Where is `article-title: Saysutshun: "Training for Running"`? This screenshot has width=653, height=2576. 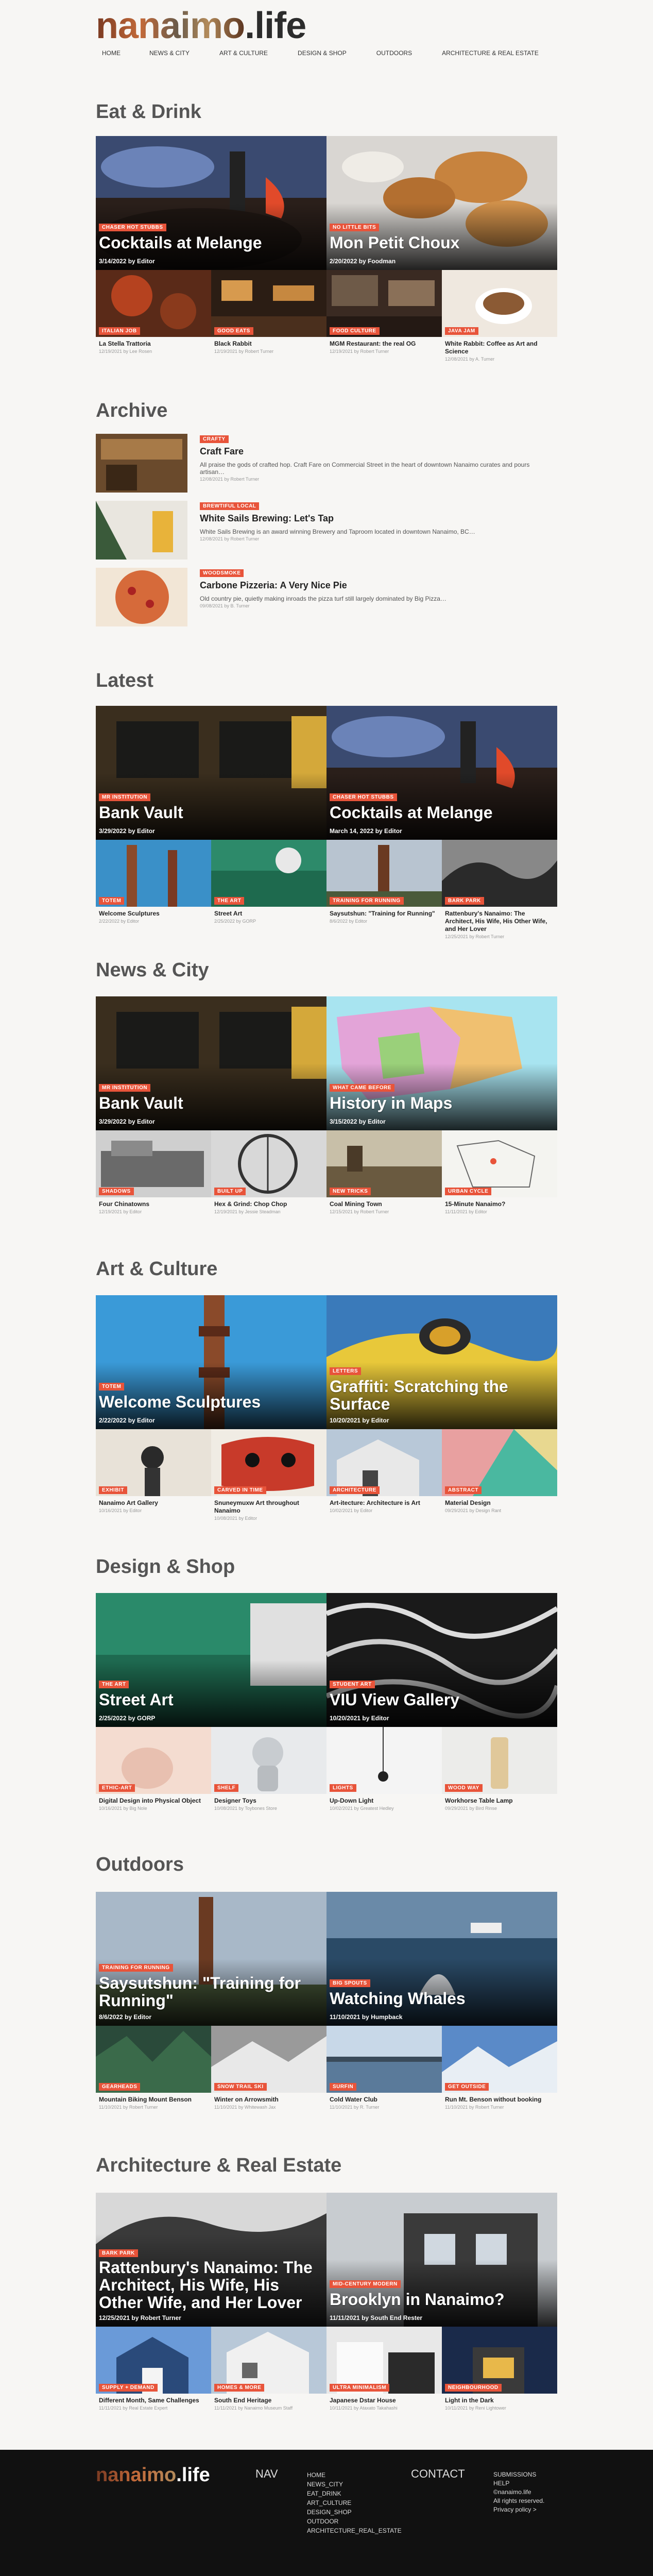
article-title: Saysutshun: "Training for Running" is located at coordinates (384, 914).